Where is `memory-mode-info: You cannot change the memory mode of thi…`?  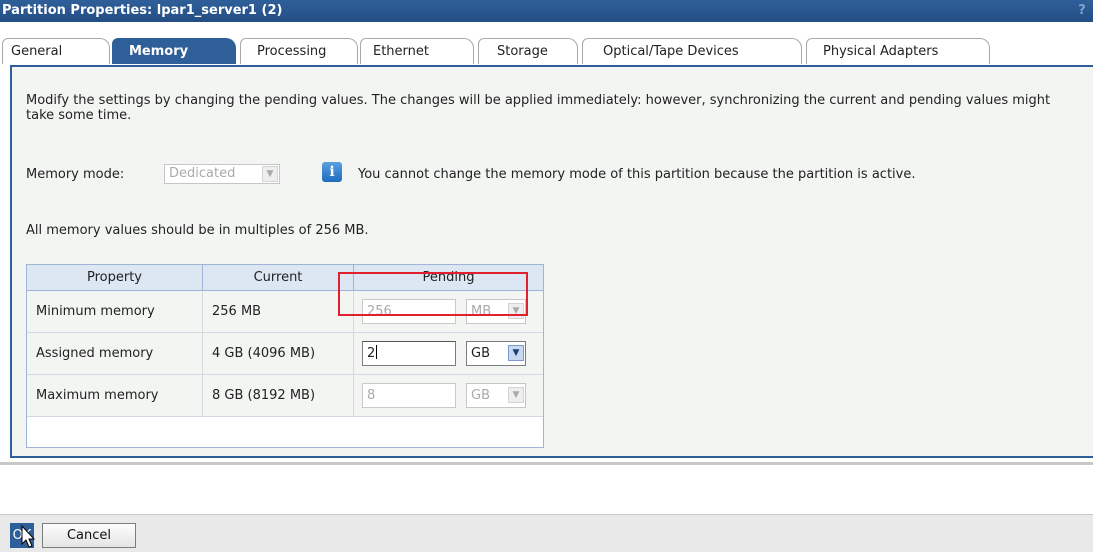
memory-mode-info: You cannot change the memory mode of thi… is located at coordinates (637, 174).